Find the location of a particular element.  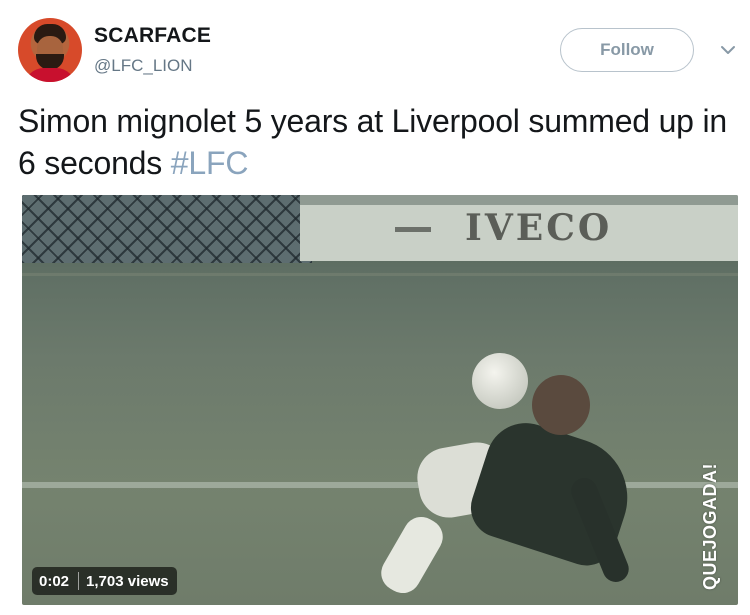

background-fence is located at coordinates (167, 229).